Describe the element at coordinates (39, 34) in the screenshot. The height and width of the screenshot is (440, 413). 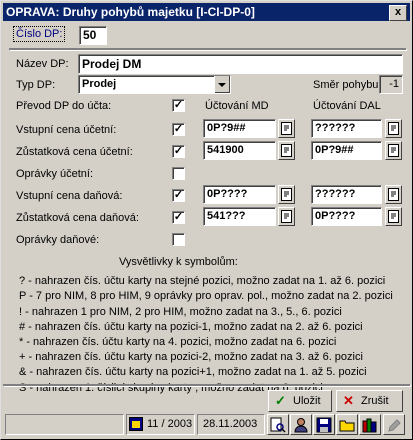
I see `cislo-dp-label: Číslo DP:` at that location.